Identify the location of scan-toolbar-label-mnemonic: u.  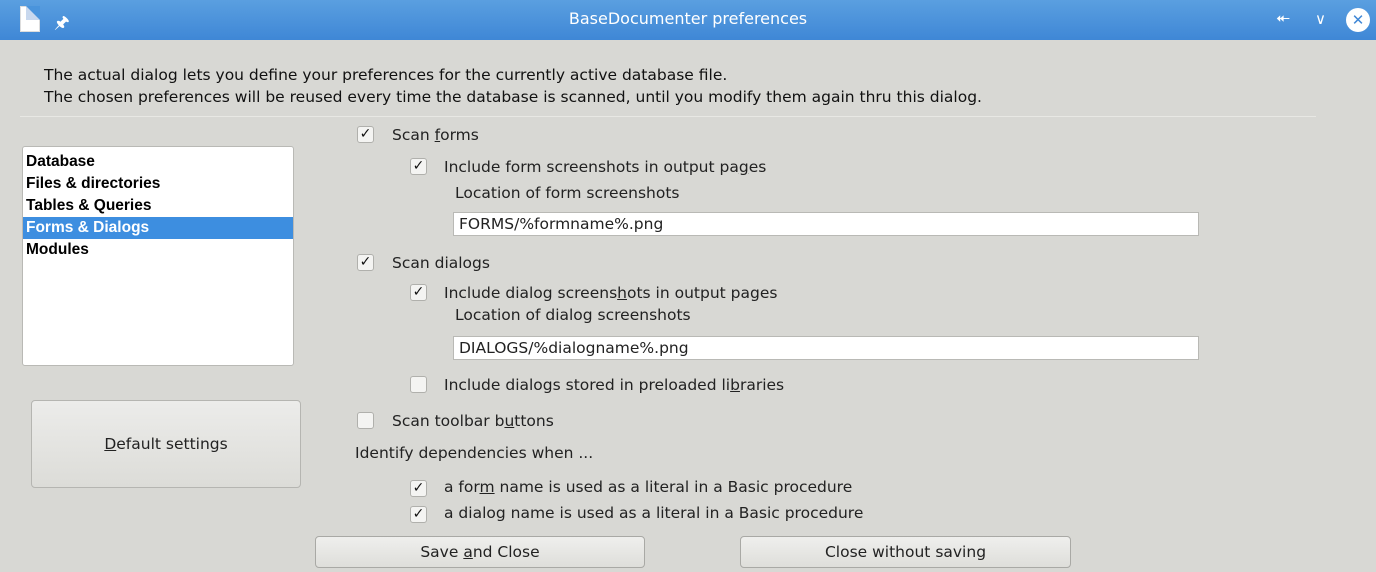
(509, 421).